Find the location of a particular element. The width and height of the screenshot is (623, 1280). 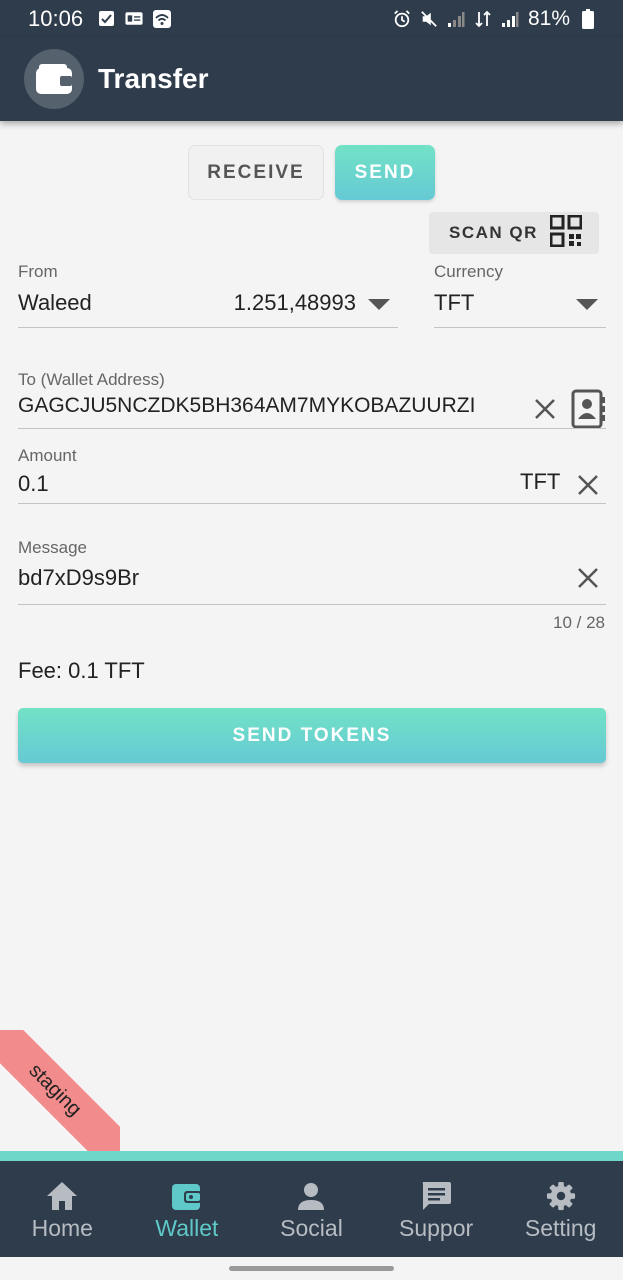

tab-send: SEND is located at coordinates (385, 172).